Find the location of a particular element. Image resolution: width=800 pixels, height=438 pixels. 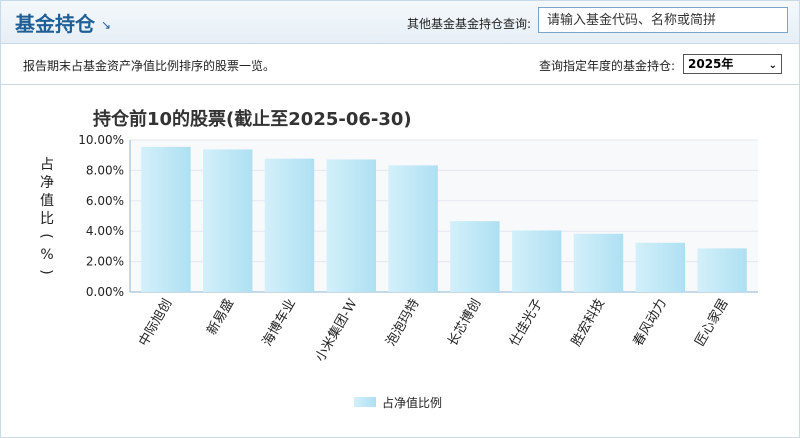

y-axis-label: 占净值比 (%) is located at coordinates (46, 216).